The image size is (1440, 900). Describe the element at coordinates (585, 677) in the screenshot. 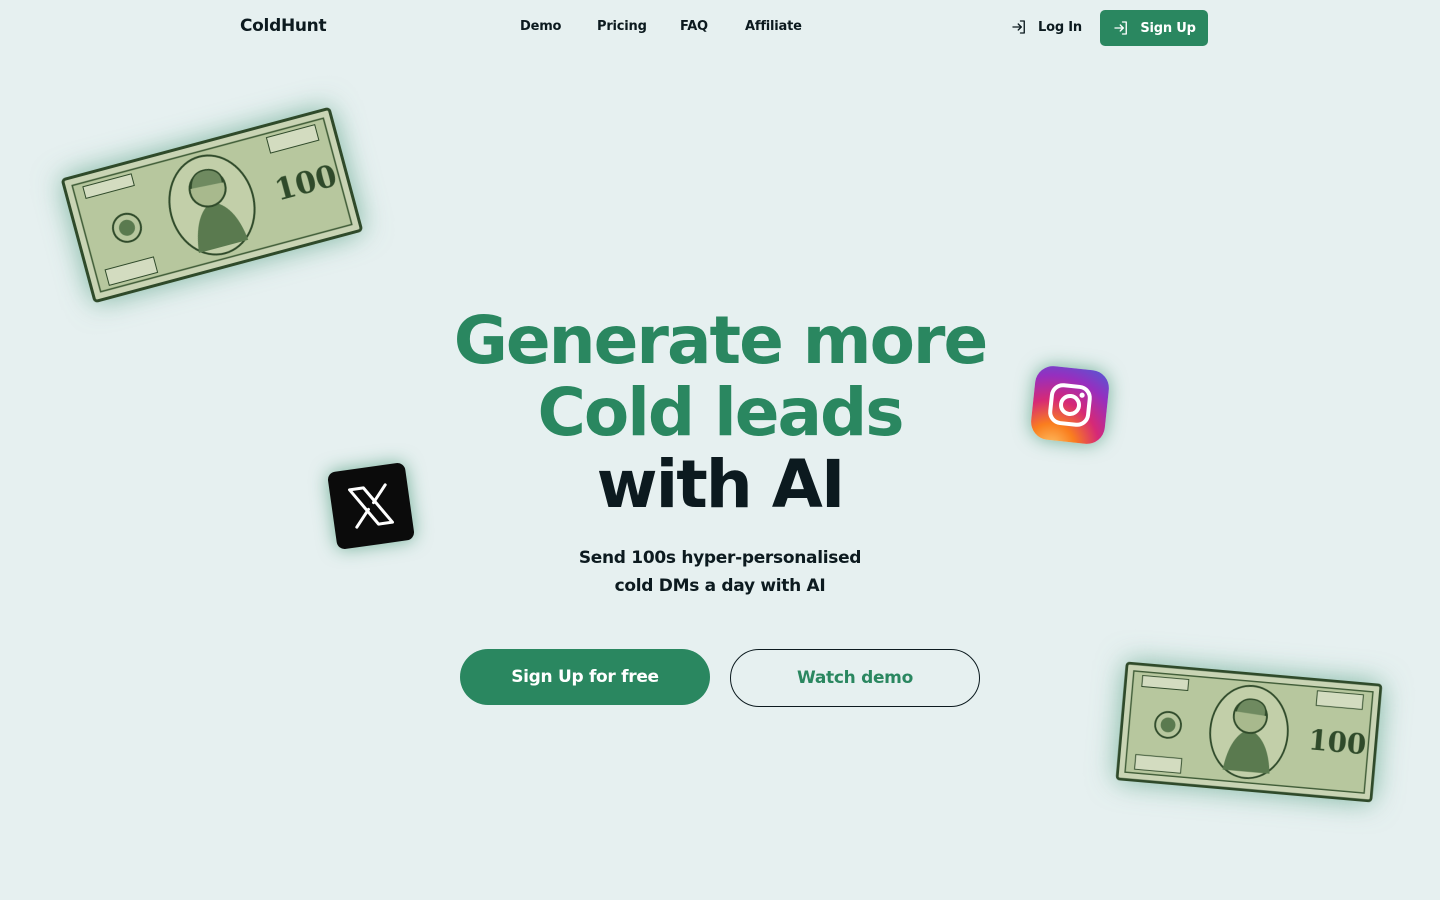

I see `signup-free-button: Sign Up for free` at that location.